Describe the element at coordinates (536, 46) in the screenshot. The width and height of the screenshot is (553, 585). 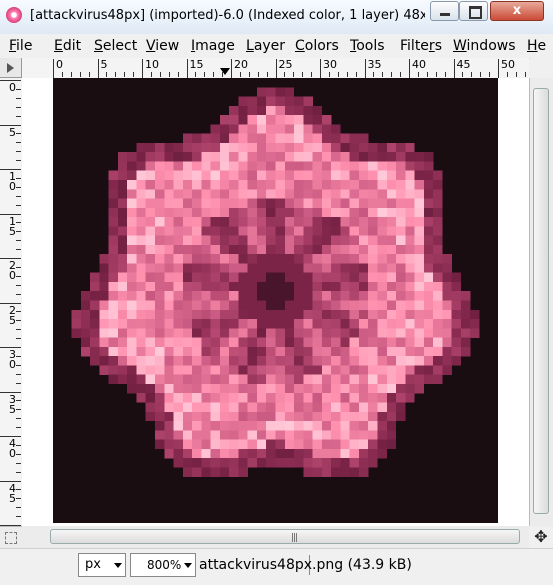
I see `menu-help: He` at that location.